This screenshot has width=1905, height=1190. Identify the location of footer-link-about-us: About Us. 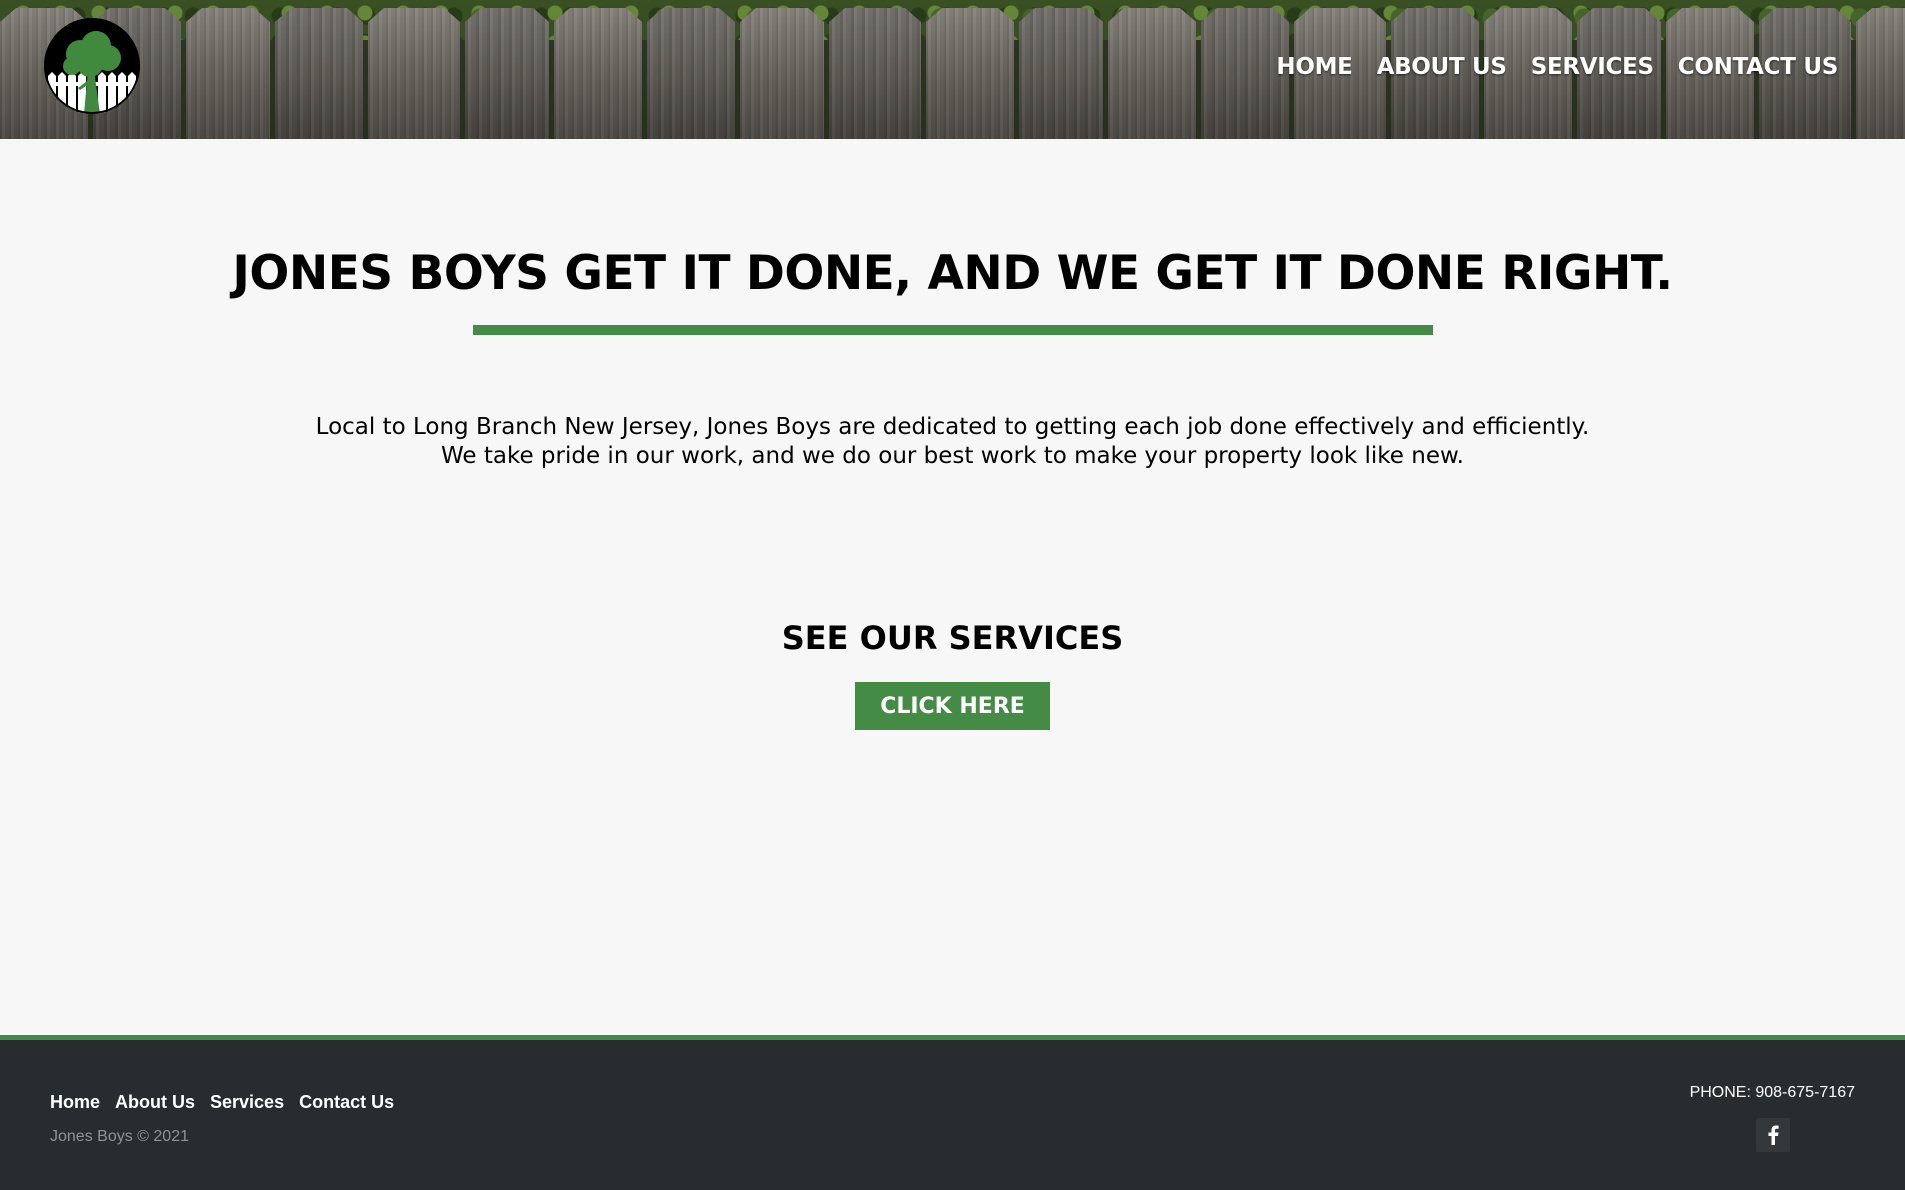
(155, 1102).